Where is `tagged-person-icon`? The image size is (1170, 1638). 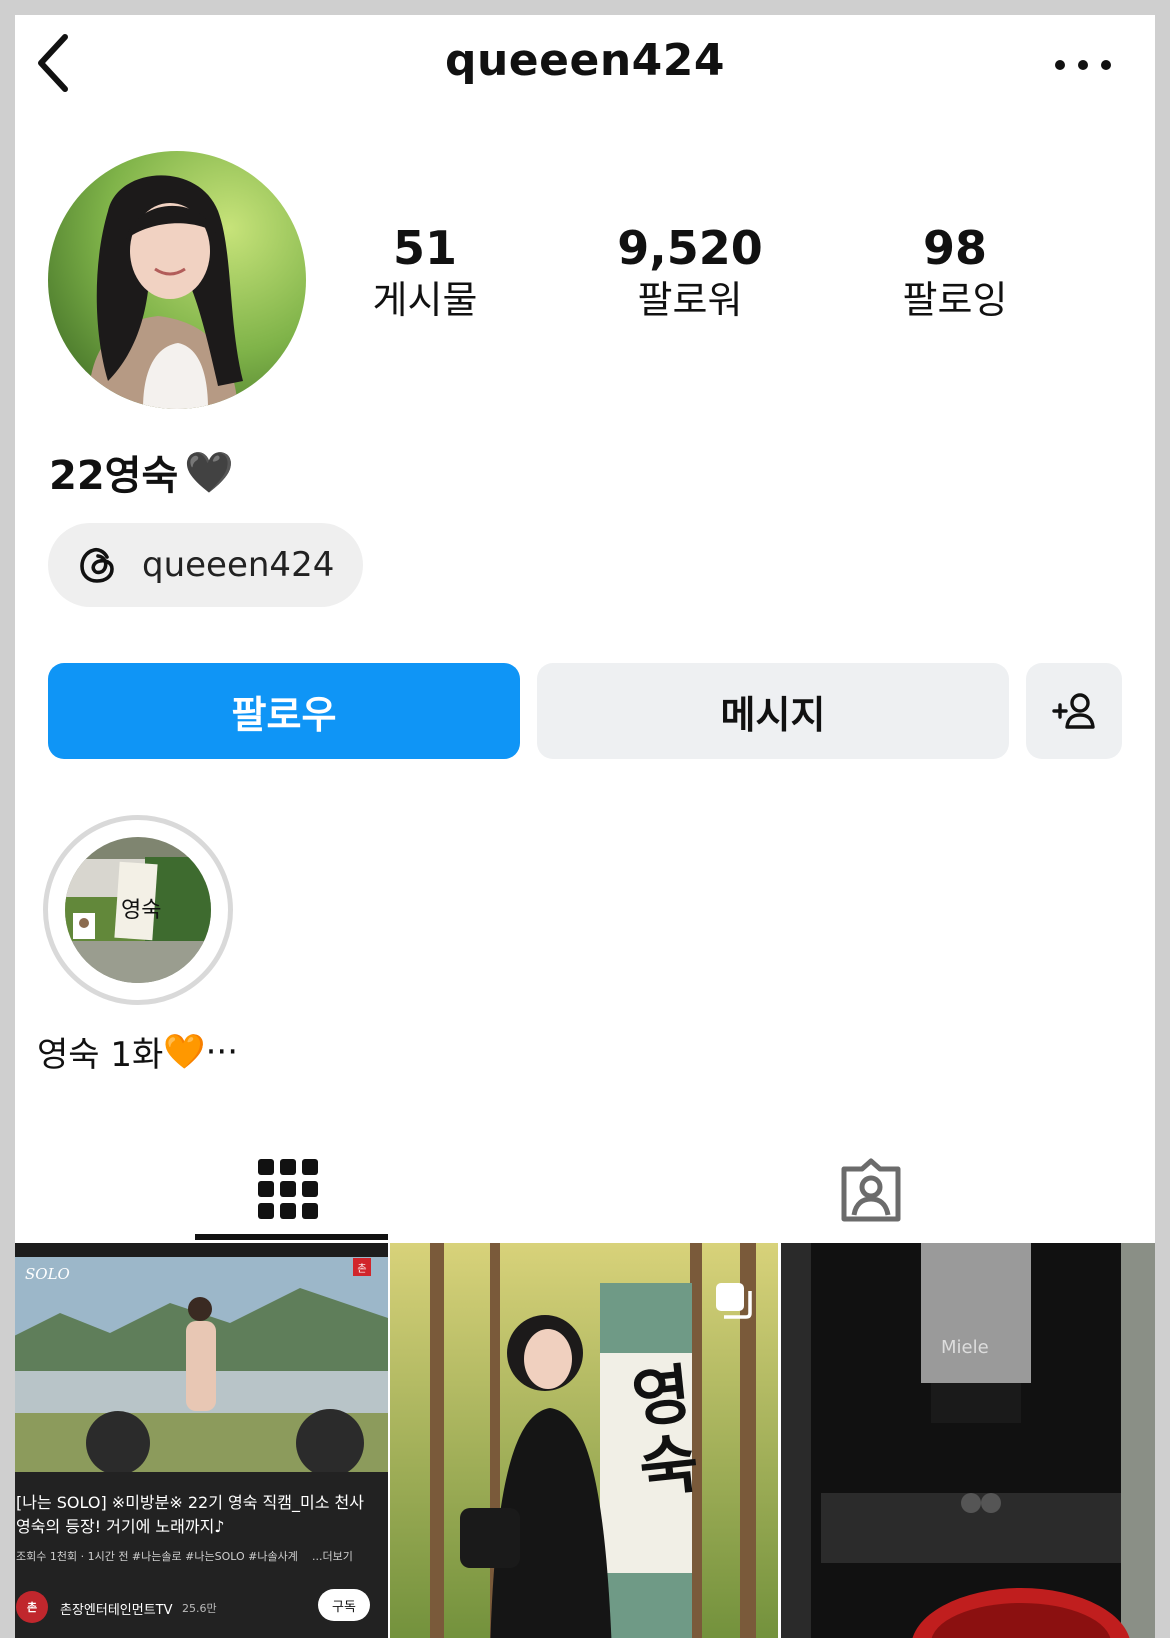 tagged-person-icon is located at coordinates (871, 1190).